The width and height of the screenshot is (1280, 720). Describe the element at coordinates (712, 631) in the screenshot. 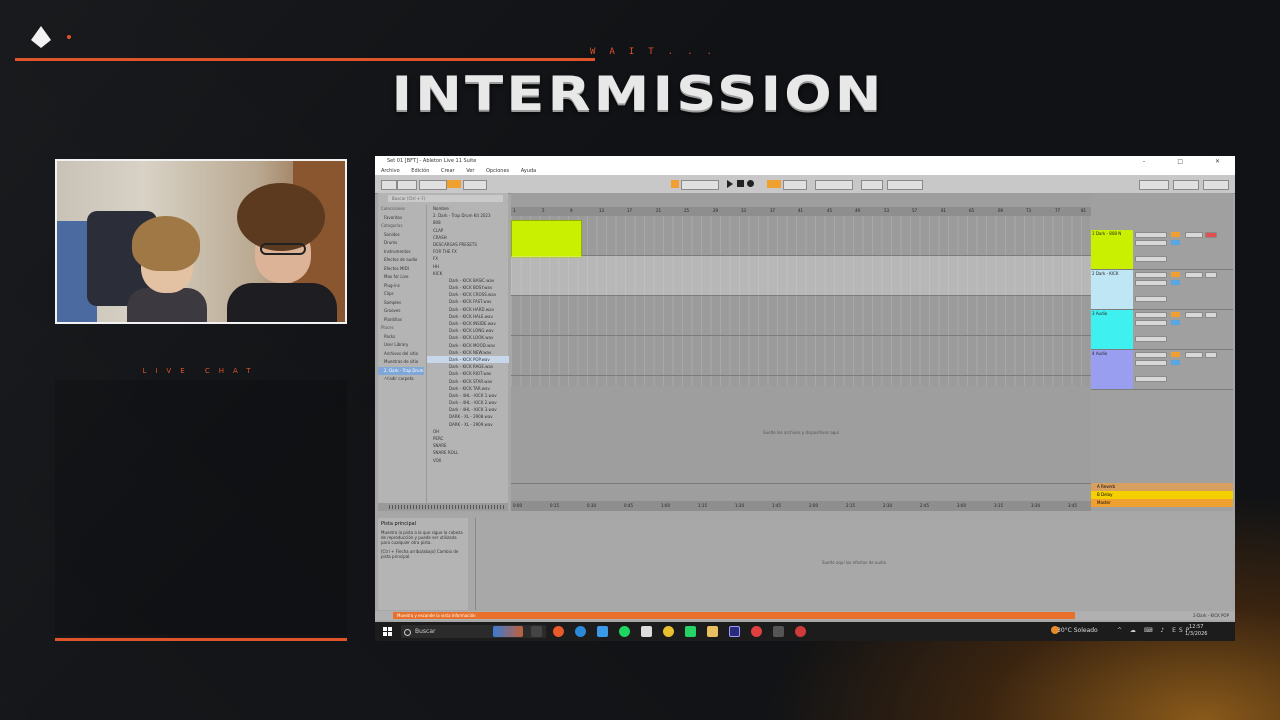

I see `file-explorer-icon` at that location.